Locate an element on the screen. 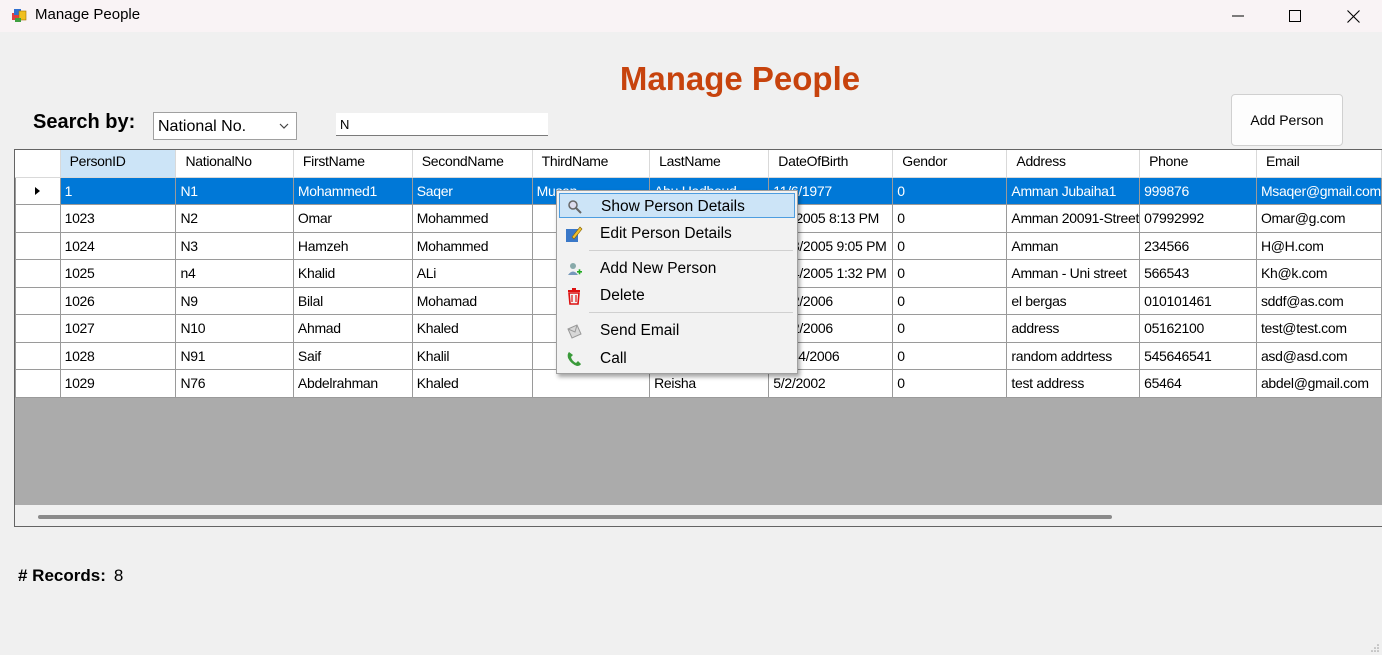 The width and height of the screenshot is (1382, 655). table-cell: N1 is located at coordinates (234, 190).